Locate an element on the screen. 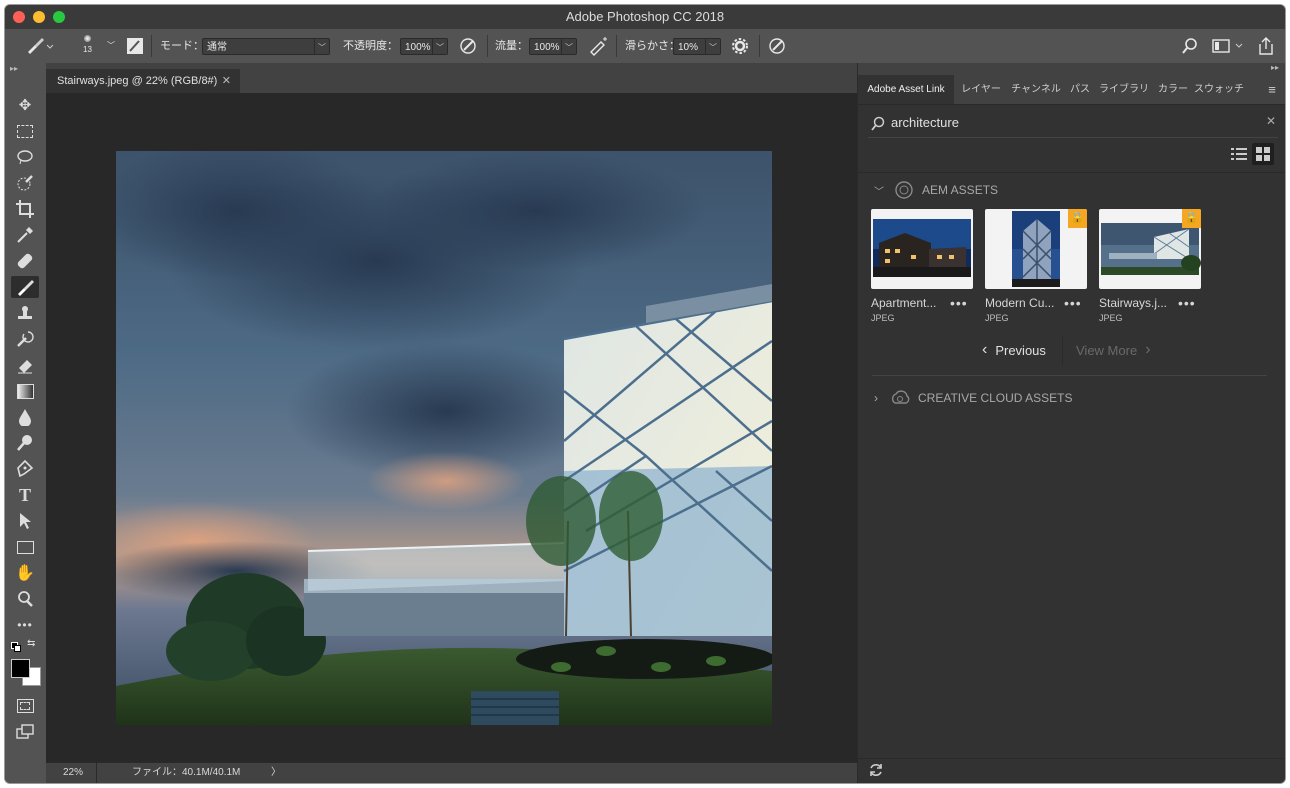 The width and height of the screenshot is (1290, 788). flow-input: 100% ﹀ is located at coordinates (553, 46).